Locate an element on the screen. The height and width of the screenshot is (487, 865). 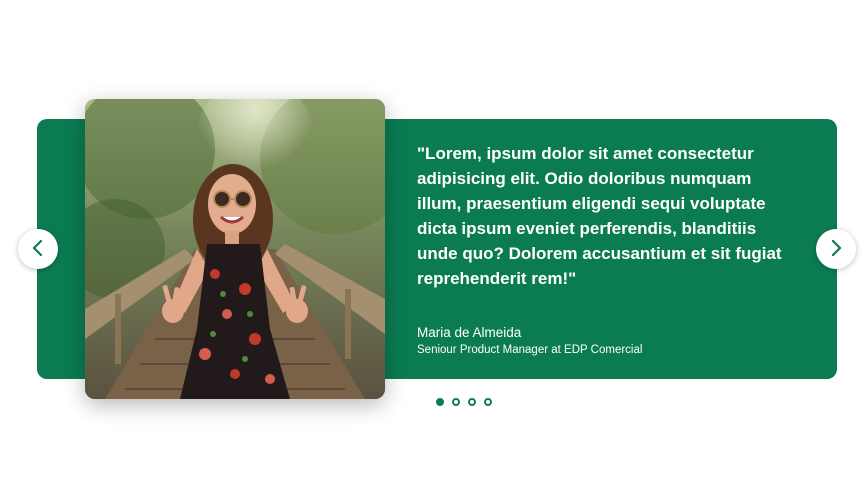
previous-button is located at coordinates (38, 249).